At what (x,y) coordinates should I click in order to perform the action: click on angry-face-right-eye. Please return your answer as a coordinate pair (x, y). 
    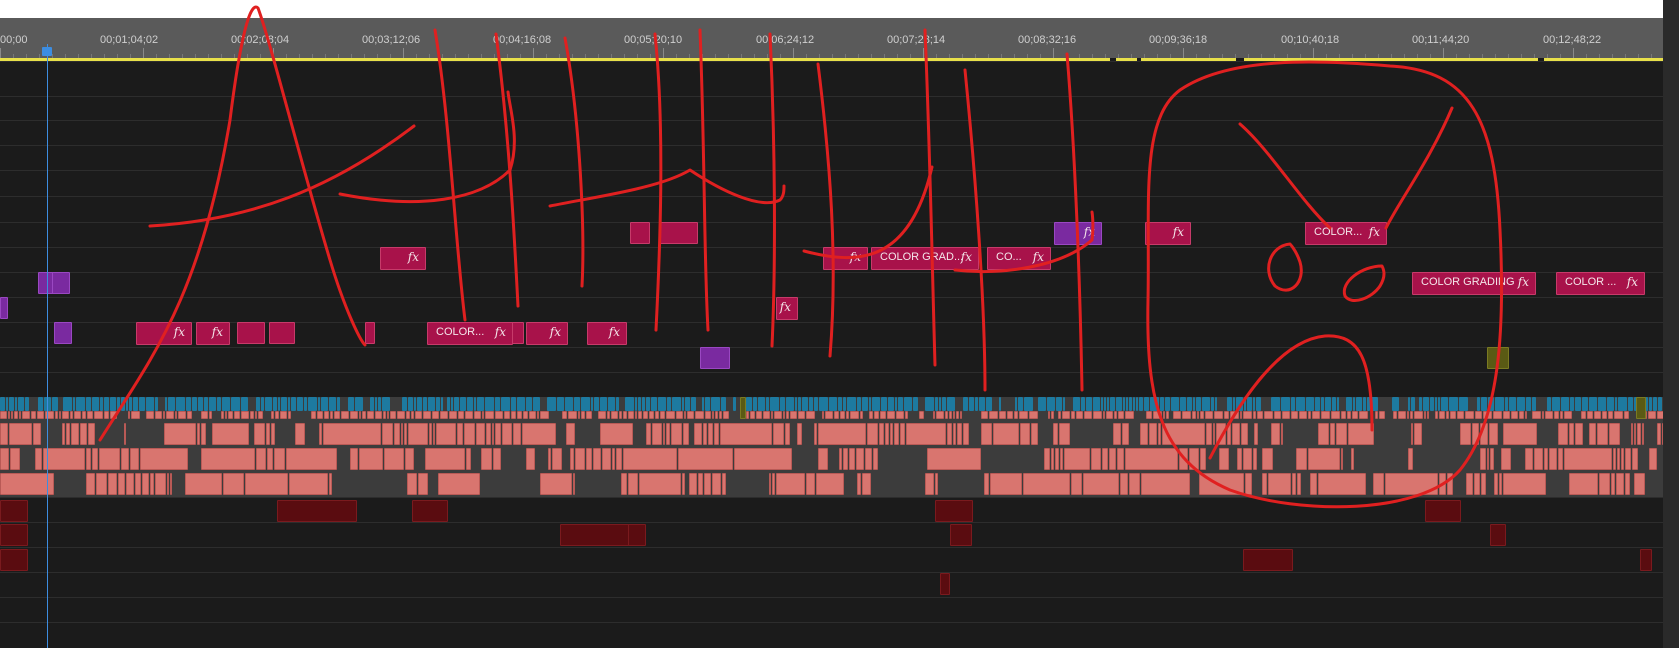
    Looking at the image, I should click on (1364, 283).